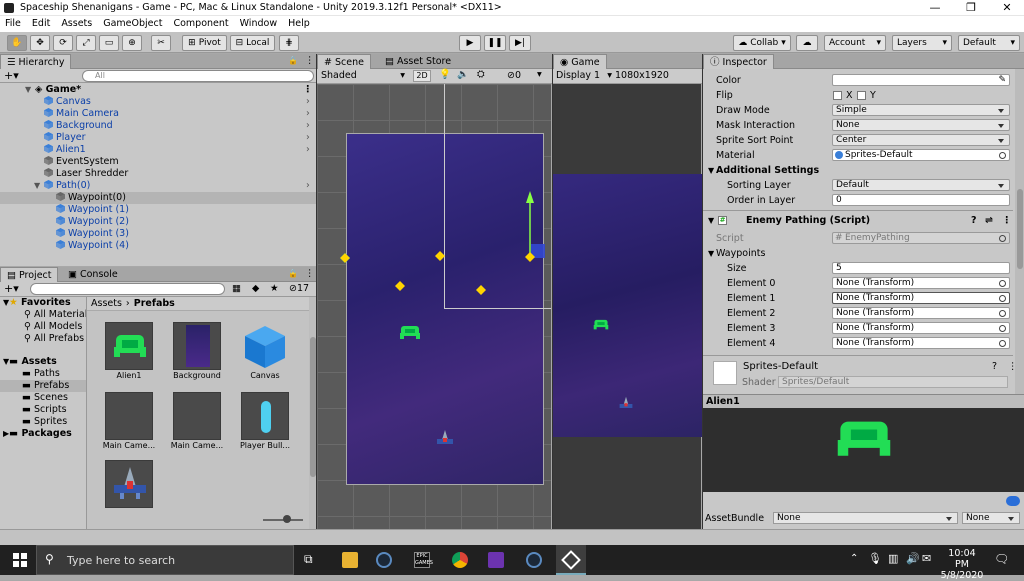 This screenshot has width=1024, height=581. Describe the element at coordinates (994, 366) in the screenshot. I see `help-icon: ?` at that location.